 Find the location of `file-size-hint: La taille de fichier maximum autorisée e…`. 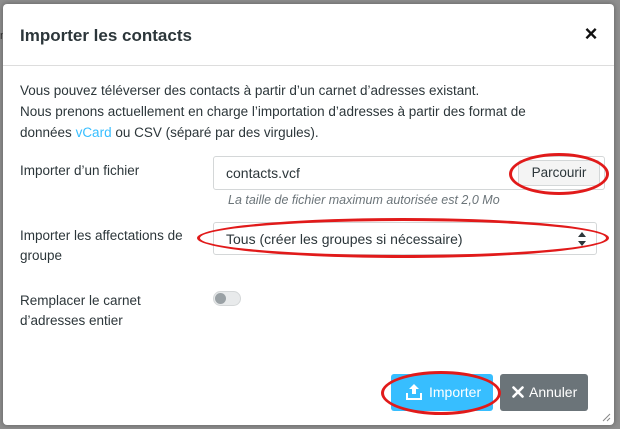

file-size-hint: La taille de fichier maximum autorisée e… is located at coordinates (364, 200).